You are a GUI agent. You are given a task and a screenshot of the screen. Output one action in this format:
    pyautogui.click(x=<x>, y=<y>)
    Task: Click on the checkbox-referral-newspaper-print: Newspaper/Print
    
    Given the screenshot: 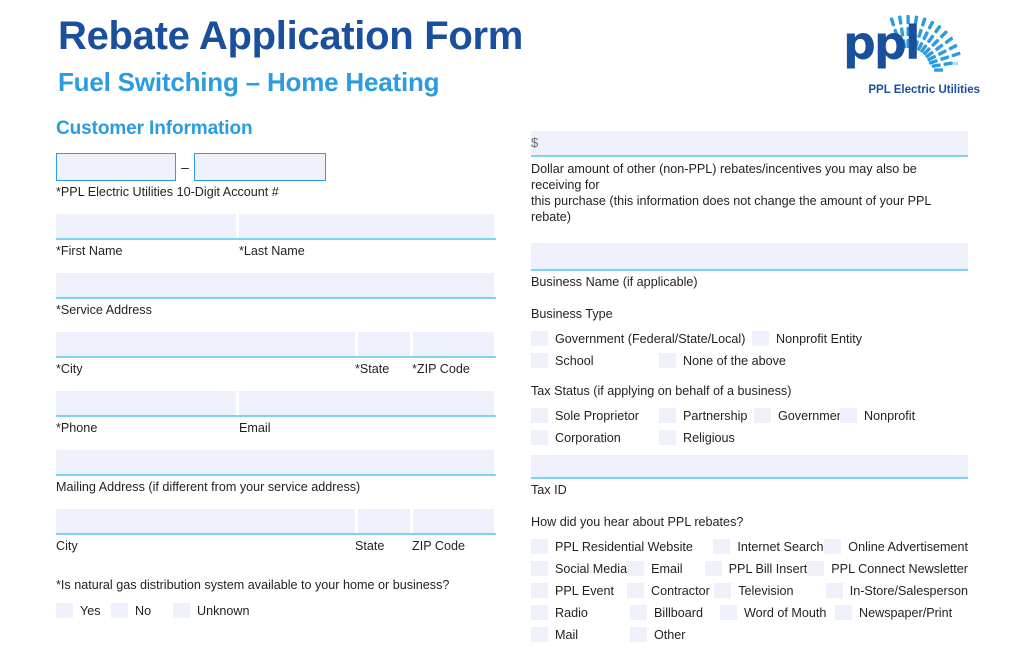 What is the action you would take?
    pyautogui.click(x=893, y=612)
    